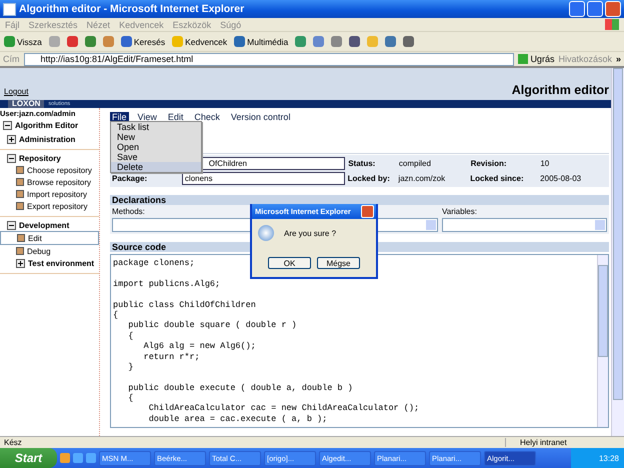 This screenshot has height=468, width=624. I want to click on field-label: Variables:, so click(459, 211).